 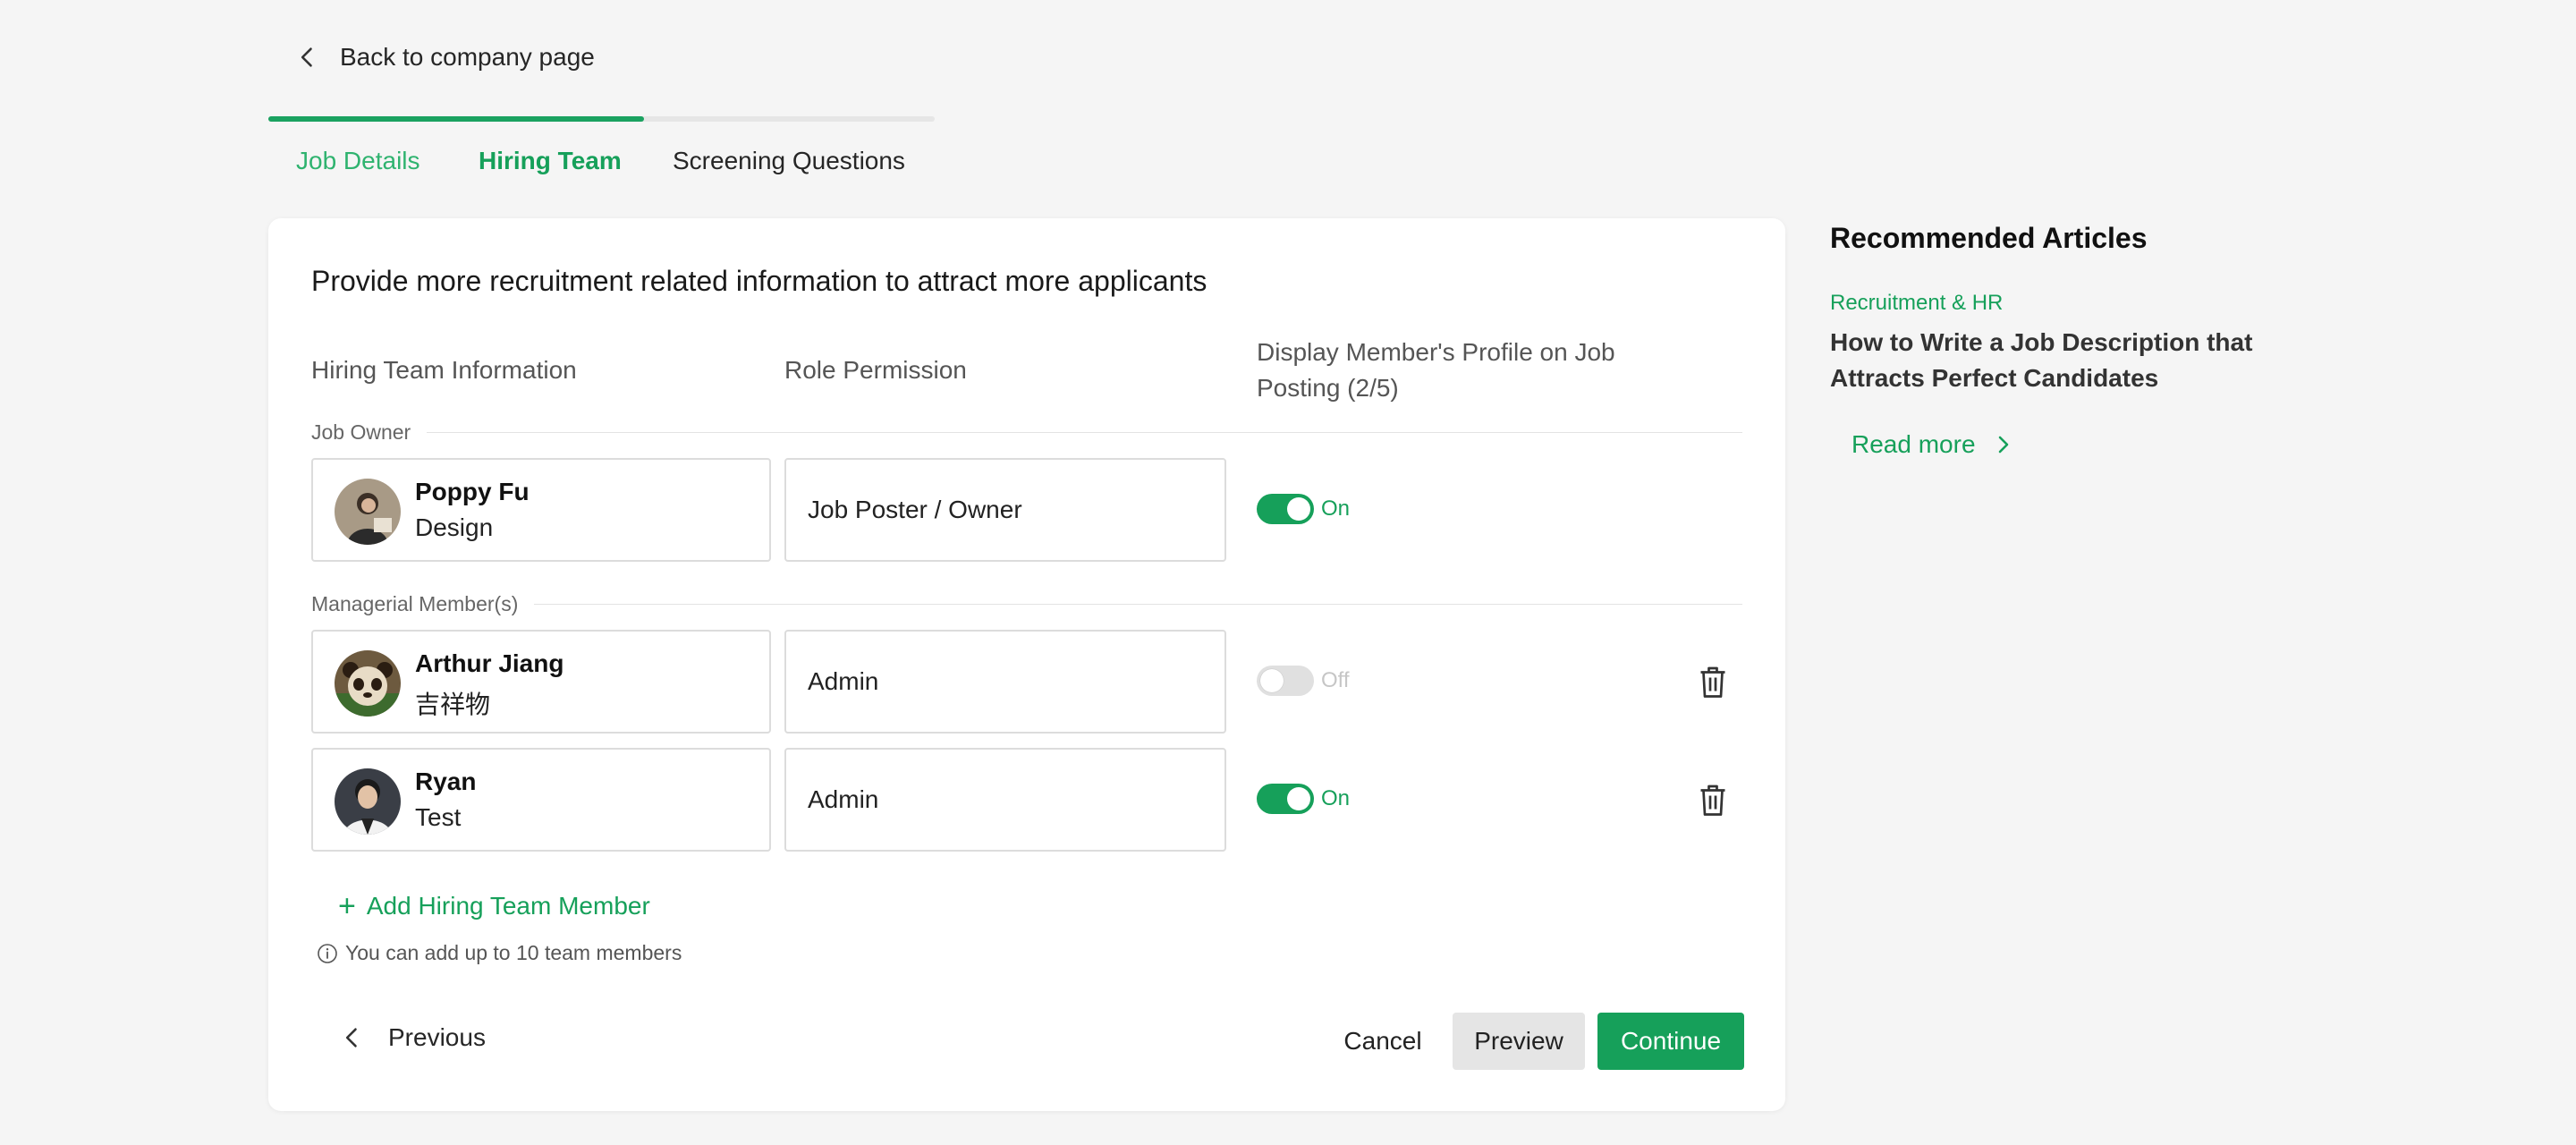 What do you see at coordinates (454, 527) in the screenshot?
I see `member-department: Design` at bounding box center [454, 527].